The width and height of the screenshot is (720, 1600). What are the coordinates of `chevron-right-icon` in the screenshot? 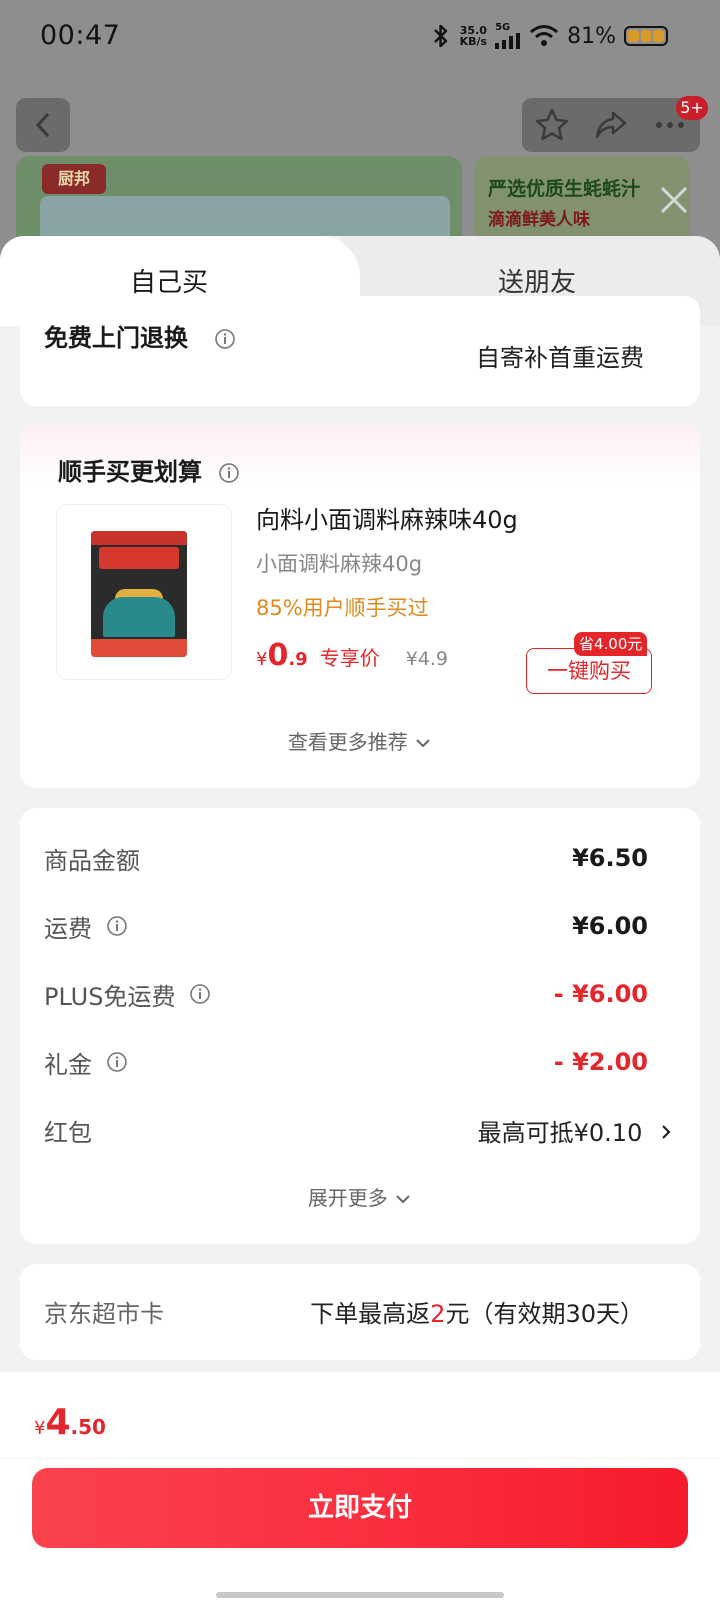 It's located at (666, 1131).